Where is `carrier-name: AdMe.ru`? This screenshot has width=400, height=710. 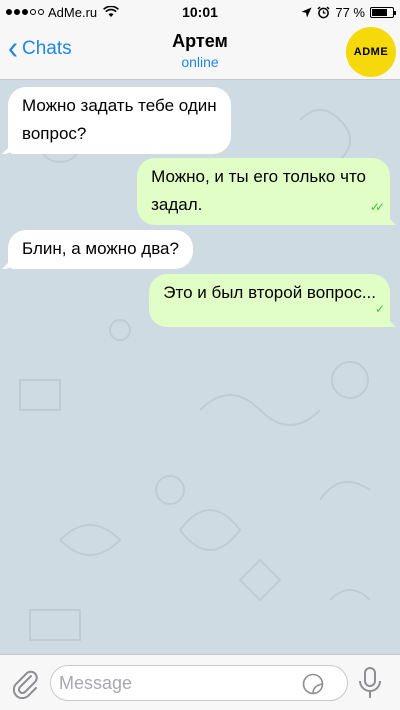
carrier-name: AdMe.ru is located at coordinates (73, 12).